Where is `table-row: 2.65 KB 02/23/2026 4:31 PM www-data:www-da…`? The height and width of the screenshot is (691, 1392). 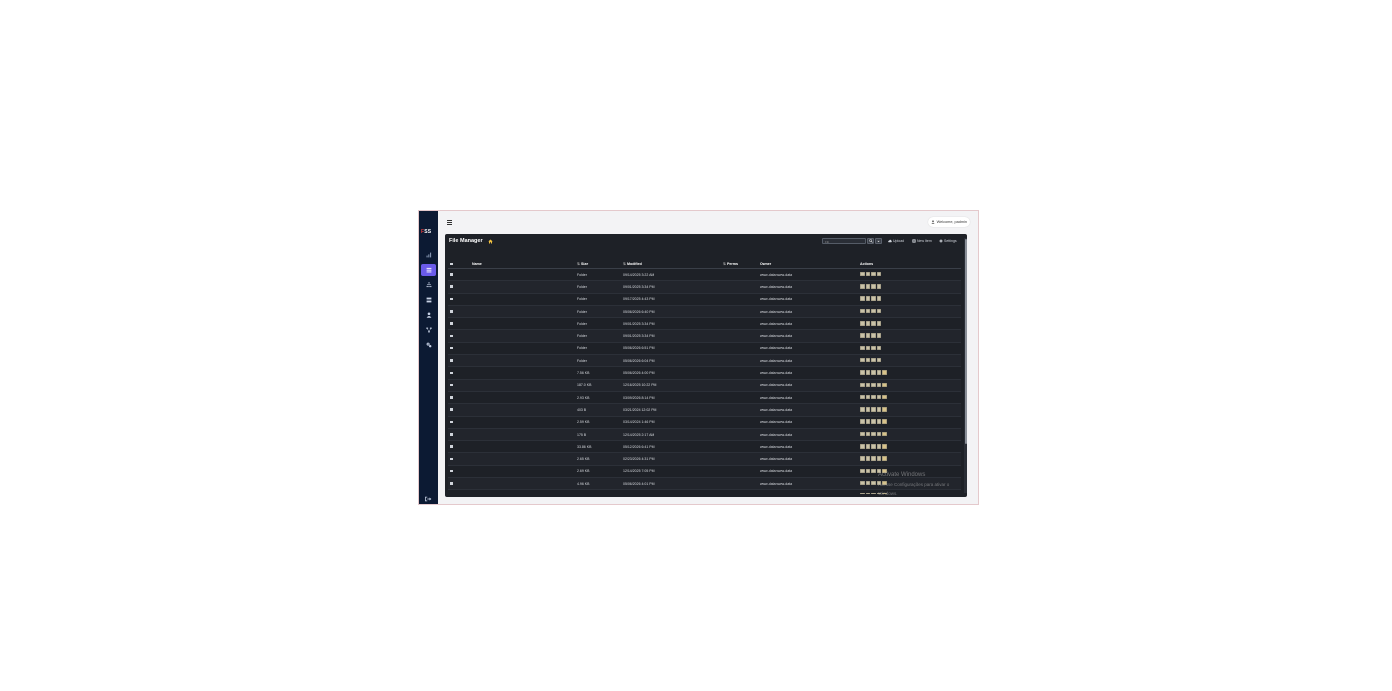
table-row: 2.65 KB 02/23/2026 4:31 PM www-data:www-da… is located at coordinates (704, 459).